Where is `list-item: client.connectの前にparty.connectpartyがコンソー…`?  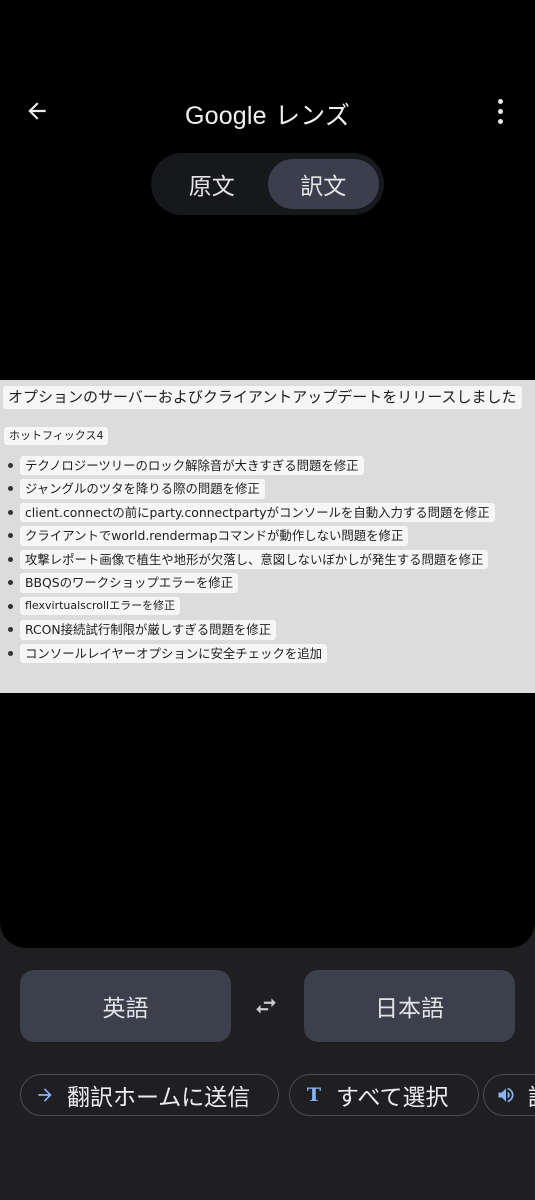 list-item: client.connectの前にparty.connectpartyがコンソー… is located at coordinates (267, 513).